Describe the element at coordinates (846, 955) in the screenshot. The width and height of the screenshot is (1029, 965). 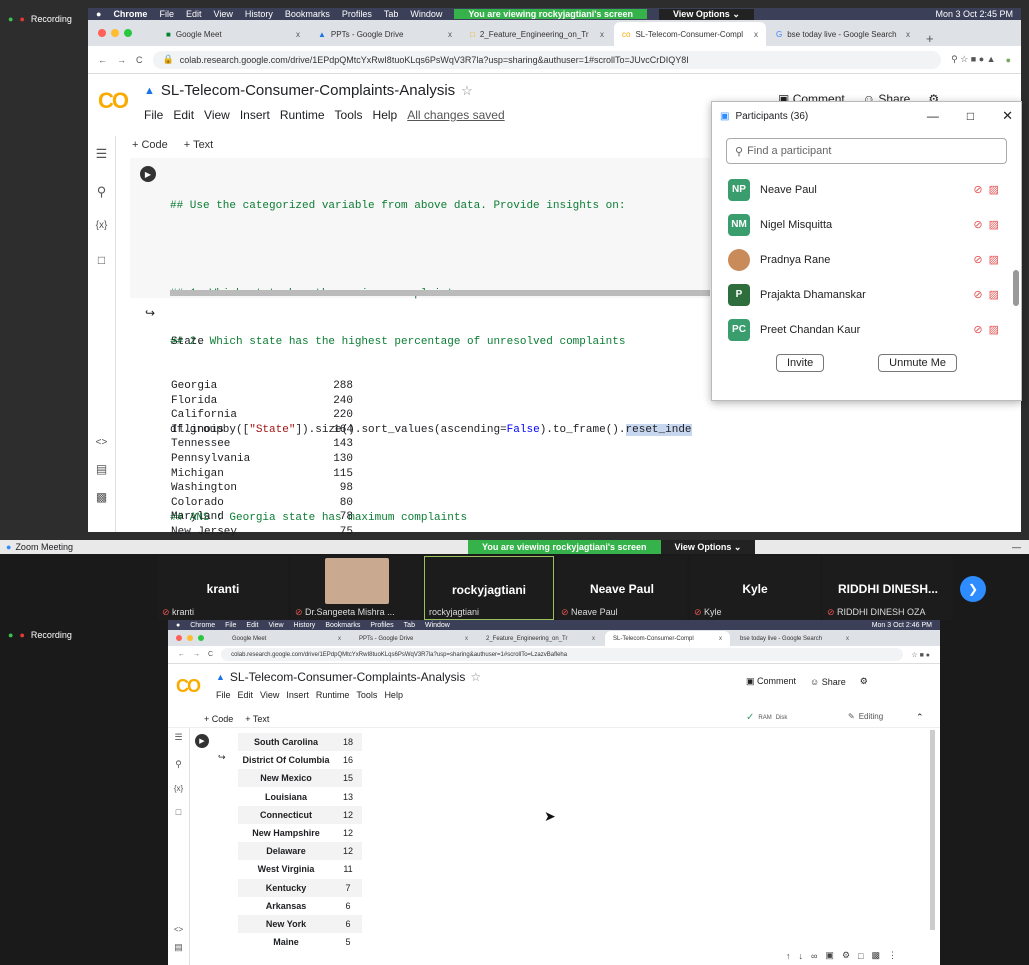
I see `settings-icon: ⚙` at that location.